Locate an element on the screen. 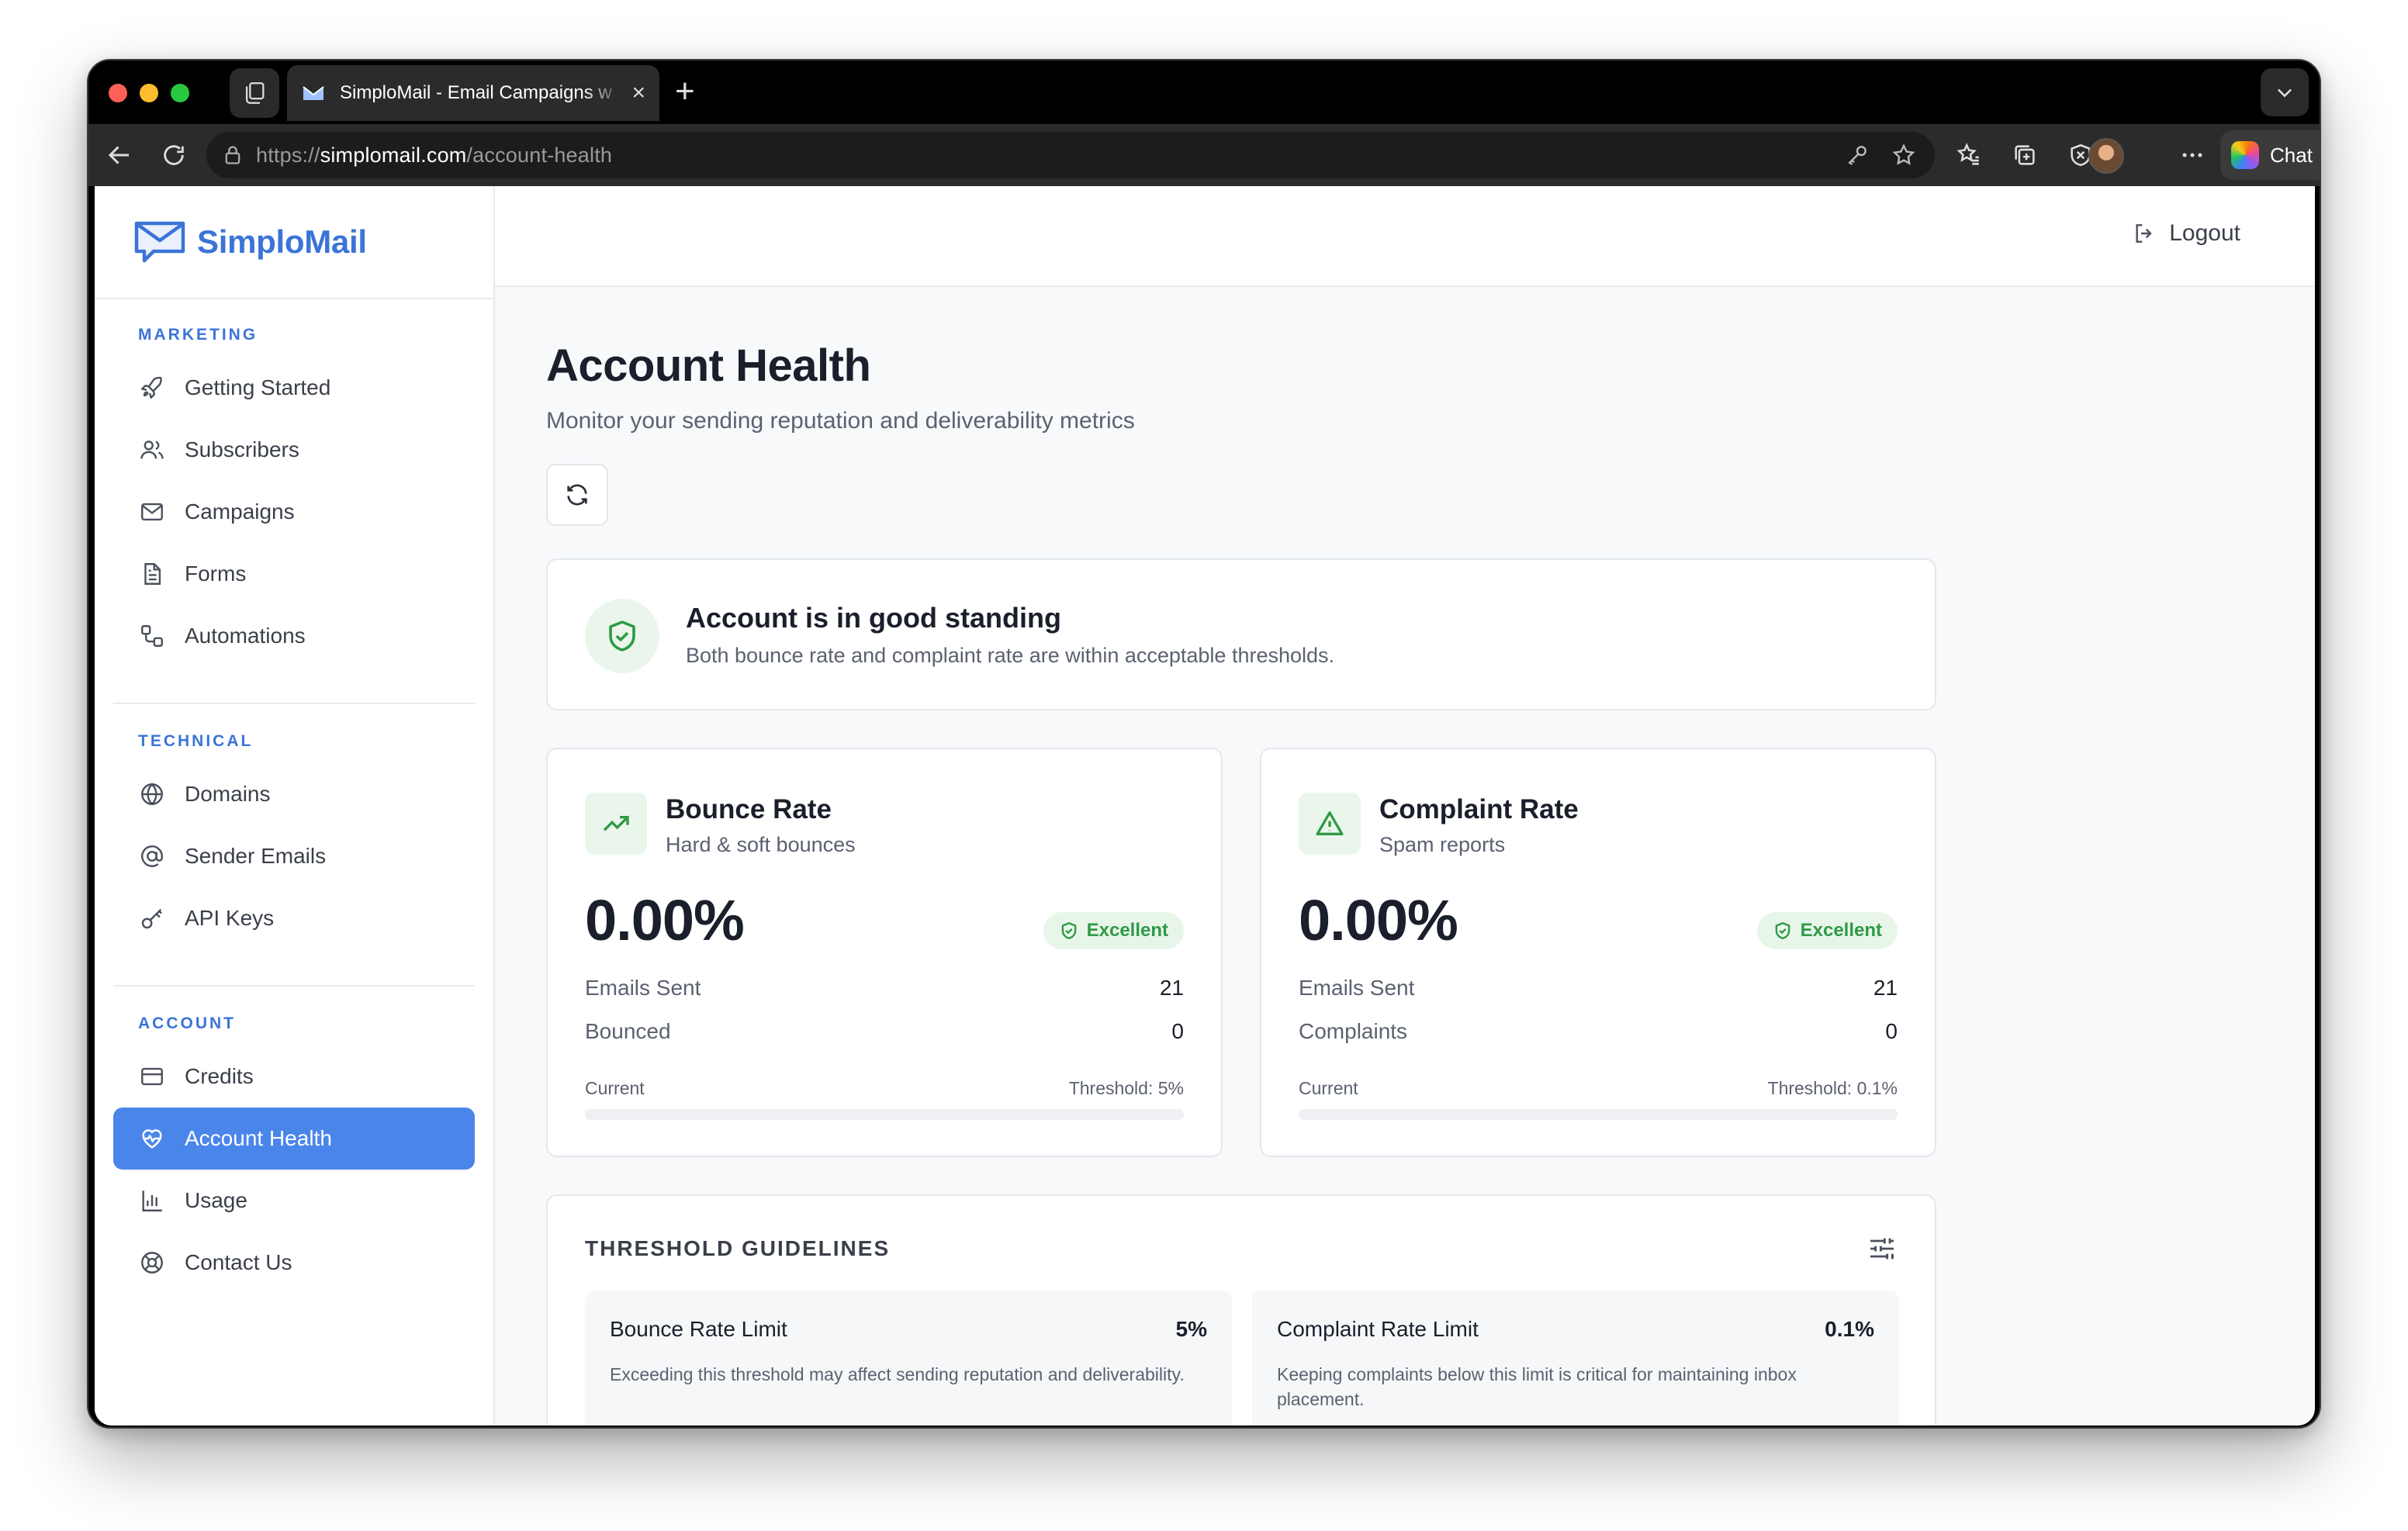 This screenshot has height=1531, width=2408. more-horizontal-icon is located at coordinates (2192, 155).